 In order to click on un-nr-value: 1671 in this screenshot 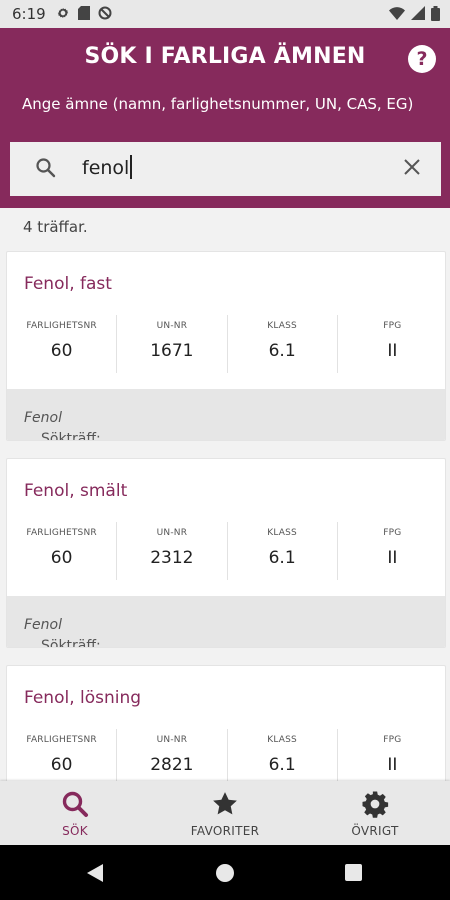, I will do `click(172, 351)`.